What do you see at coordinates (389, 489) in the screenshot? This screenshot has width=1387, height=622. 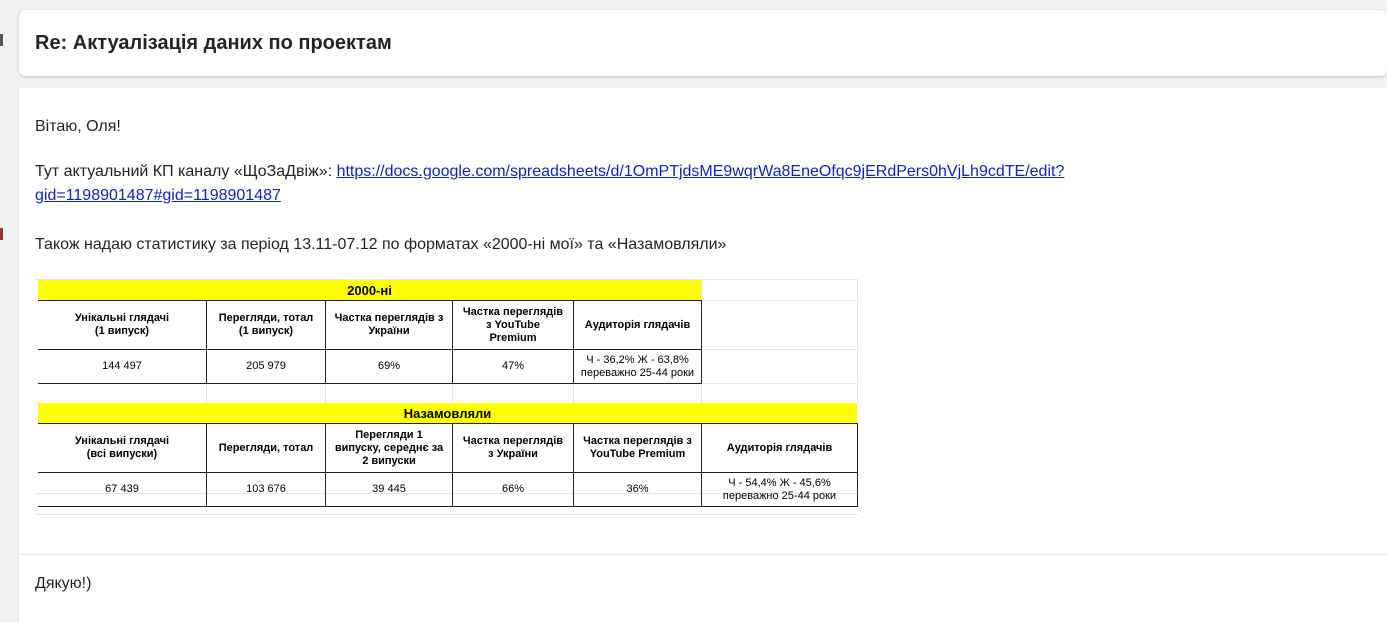 I see `table2-value-avg-views: 39 445` at bounding box center [389, 489].